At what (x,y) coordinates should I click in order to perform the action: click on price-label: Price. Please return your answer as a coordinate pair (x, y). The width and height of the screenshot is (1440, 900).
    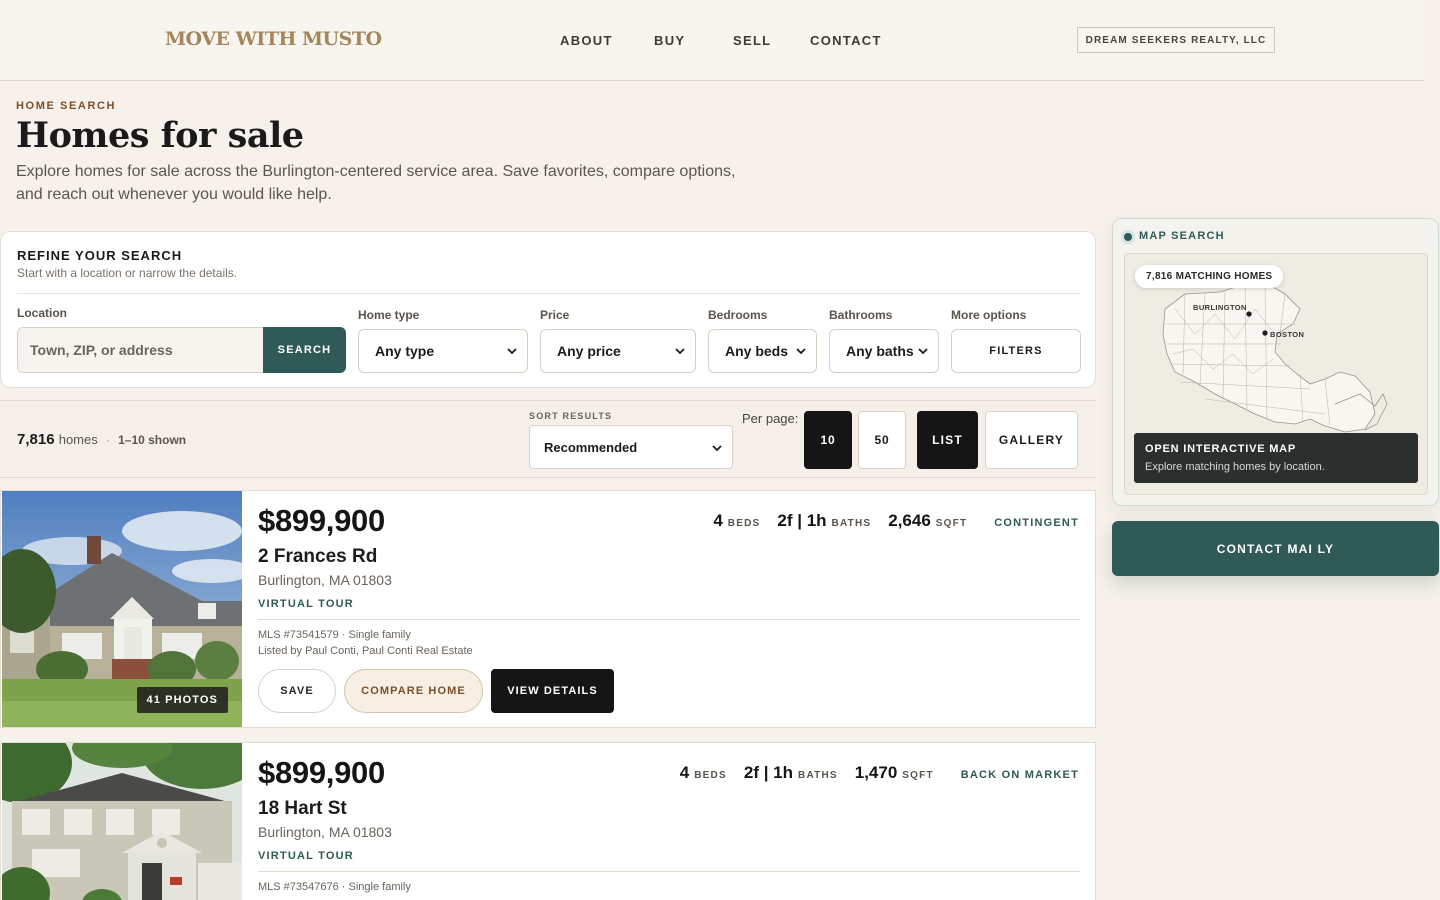
    Looking at the image, I should click on (555, 315).